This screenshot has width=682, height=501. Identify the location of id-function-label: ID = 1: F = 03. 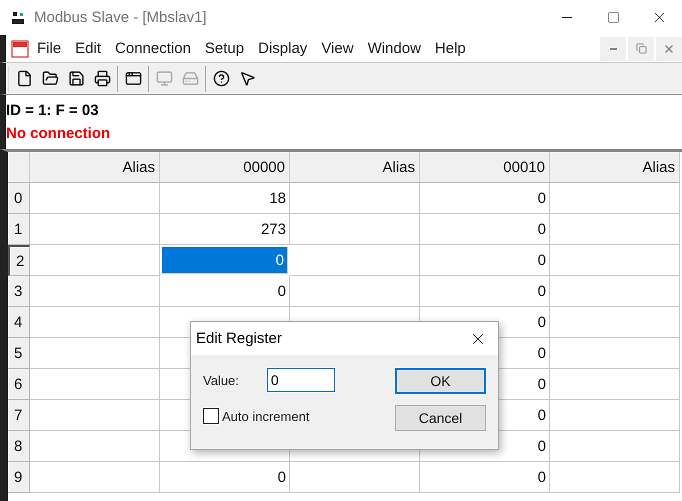
(52, 110).